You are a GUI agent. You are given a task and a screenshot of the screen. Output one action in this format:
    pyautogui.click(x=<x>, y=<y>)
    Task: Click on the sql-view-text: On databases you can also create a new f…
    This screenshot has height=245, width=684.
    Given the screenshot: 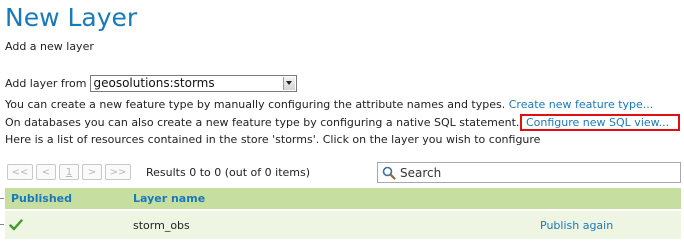 What is the action you would take?
    pyautogui.click(x=262, y=122)
    